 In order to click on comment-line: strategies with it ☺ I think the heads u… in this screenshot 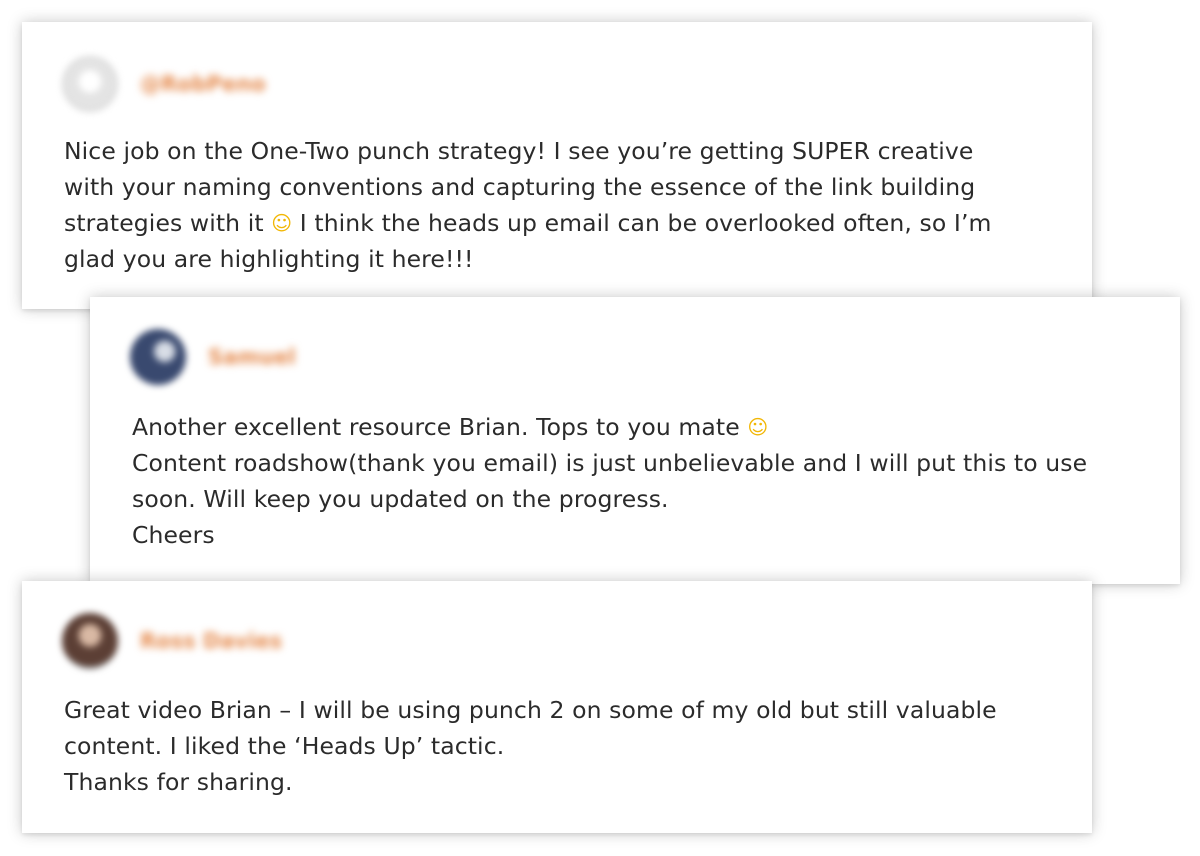, I will do `click(564, 223)`.